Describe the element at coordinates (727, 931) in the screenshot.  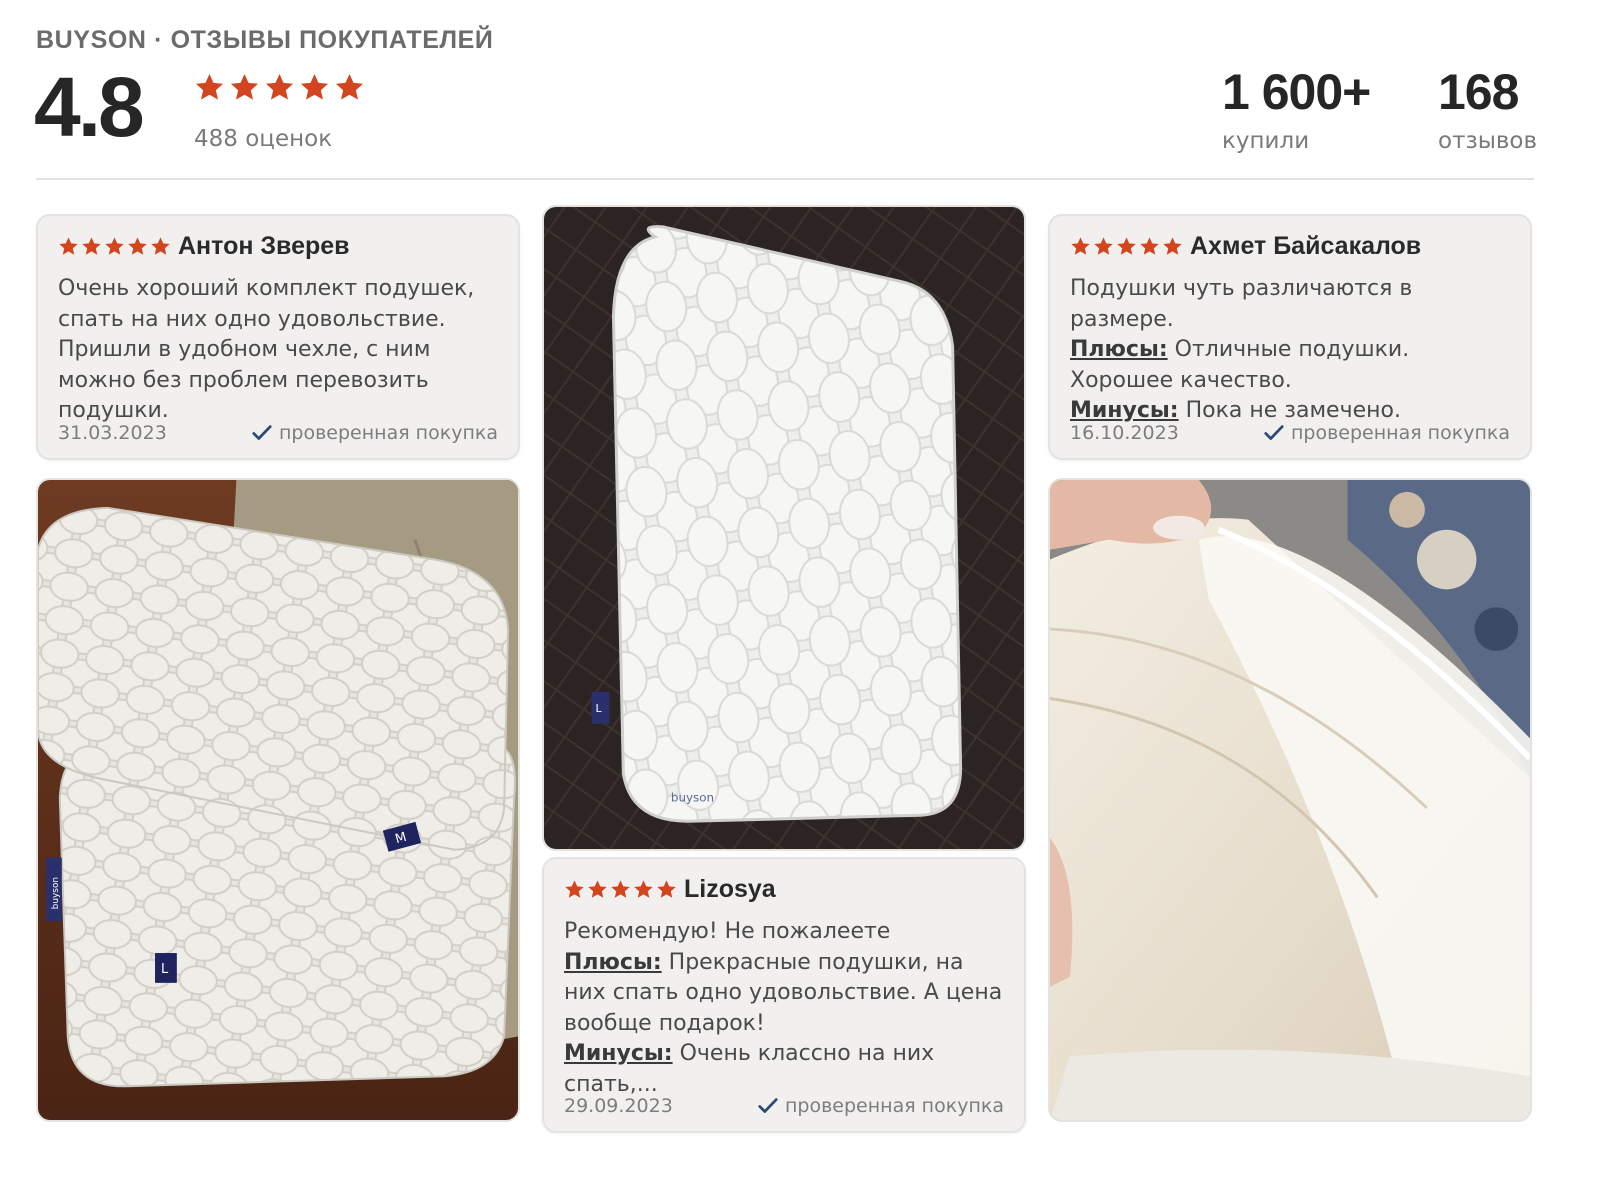
I see `review-main-text: Рекомендую! Не пожалеете` at that location.